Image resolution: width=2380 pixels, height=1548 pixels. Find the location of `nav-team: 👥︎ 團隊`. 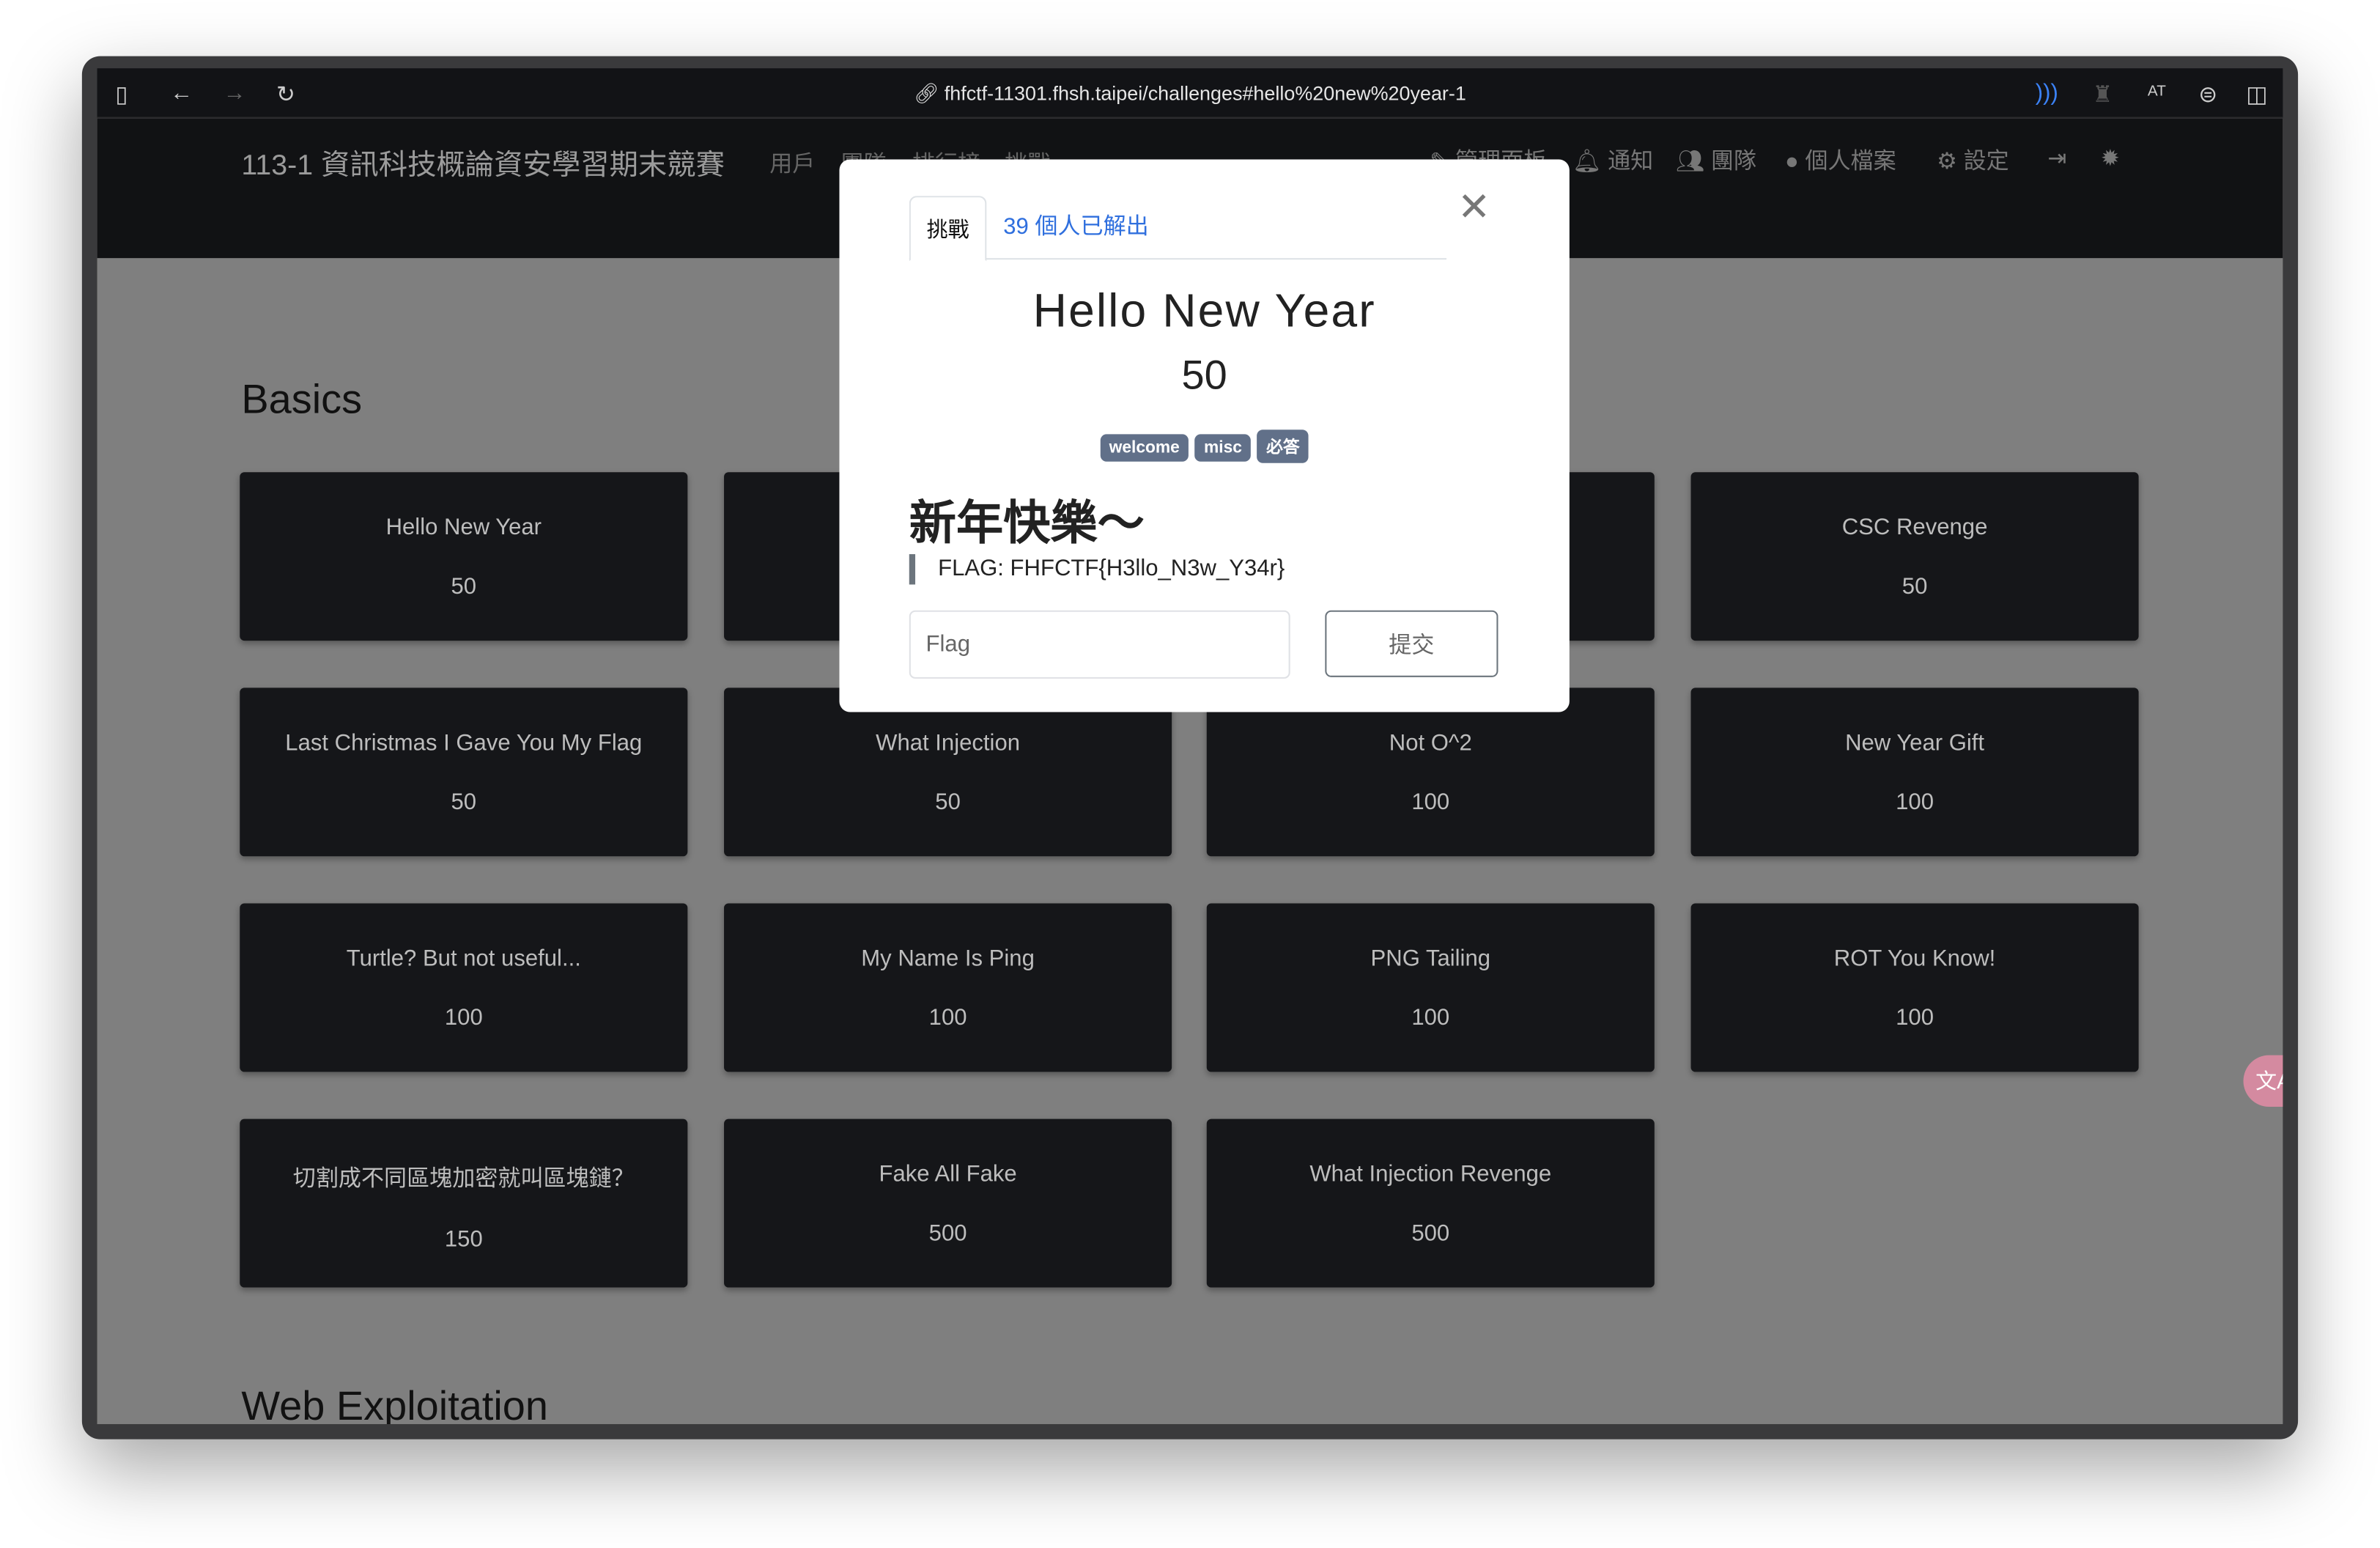

nav-team: 👥︎ 團隊 is located at coordinates (1716, 160).